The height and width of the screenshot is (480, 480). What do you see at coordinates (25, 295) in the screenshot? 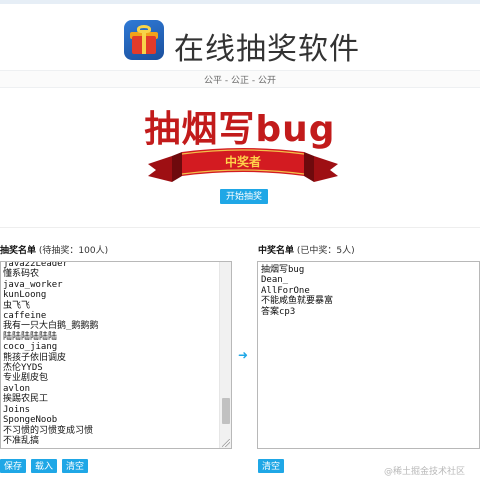
I see `list-item: kunLoong` at bounding box center [25, 295].